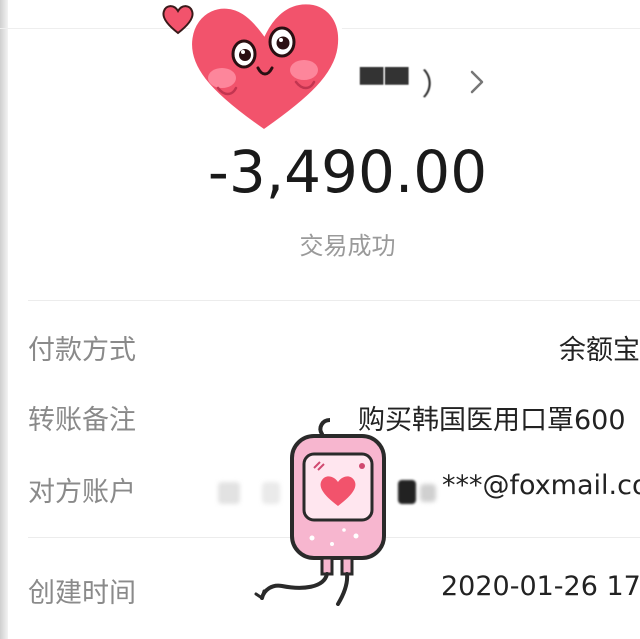 Image resolution: width=640 pixels, height=639 pixels. What do you see at coordinates (347, 172) in the screenshot?
I see `transaction-amount: -3,490.00` at bounding box center [347, 172].